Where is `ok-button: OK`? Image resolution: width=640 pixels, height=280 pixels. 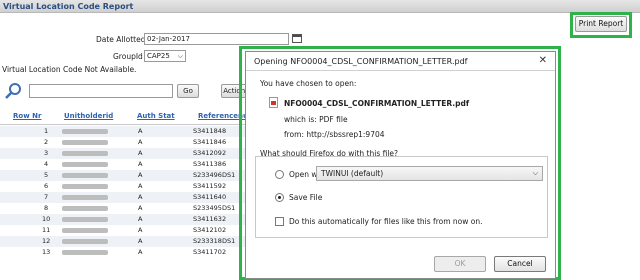 ok-button: OK is located at coordinates (460, 264).